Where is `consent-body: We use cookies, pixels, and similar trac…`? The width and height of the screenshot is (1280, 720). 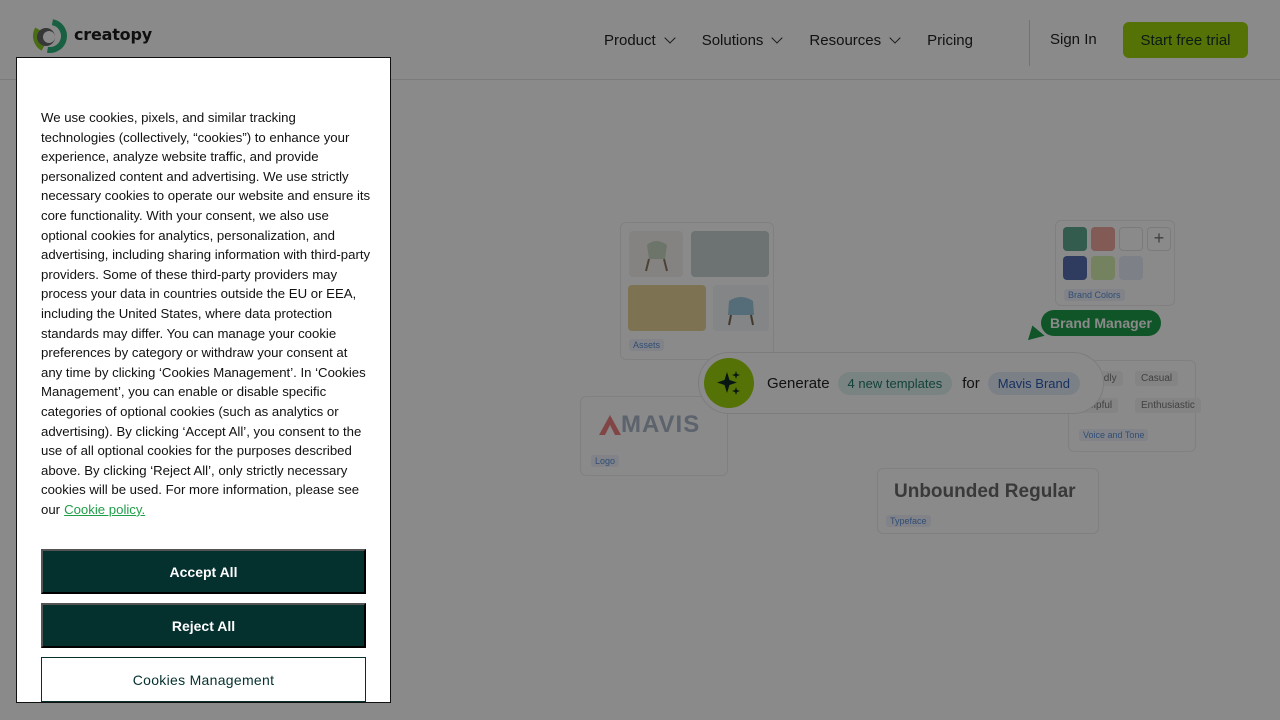 consent-body: We use cookies, pixels, and similar trac… is located at coordinates (206, 313).